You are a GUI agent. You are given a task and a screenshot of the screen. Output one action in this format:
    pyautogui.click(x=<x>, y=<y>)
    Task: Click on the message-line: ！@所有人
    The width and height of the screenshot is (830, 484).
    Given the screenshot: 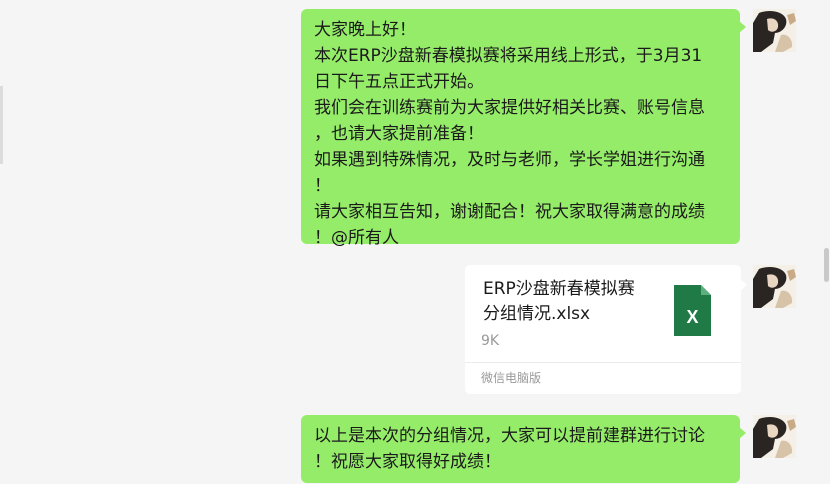 What is the action you would take?
    pyautogui.click(x=356, y=238)
    